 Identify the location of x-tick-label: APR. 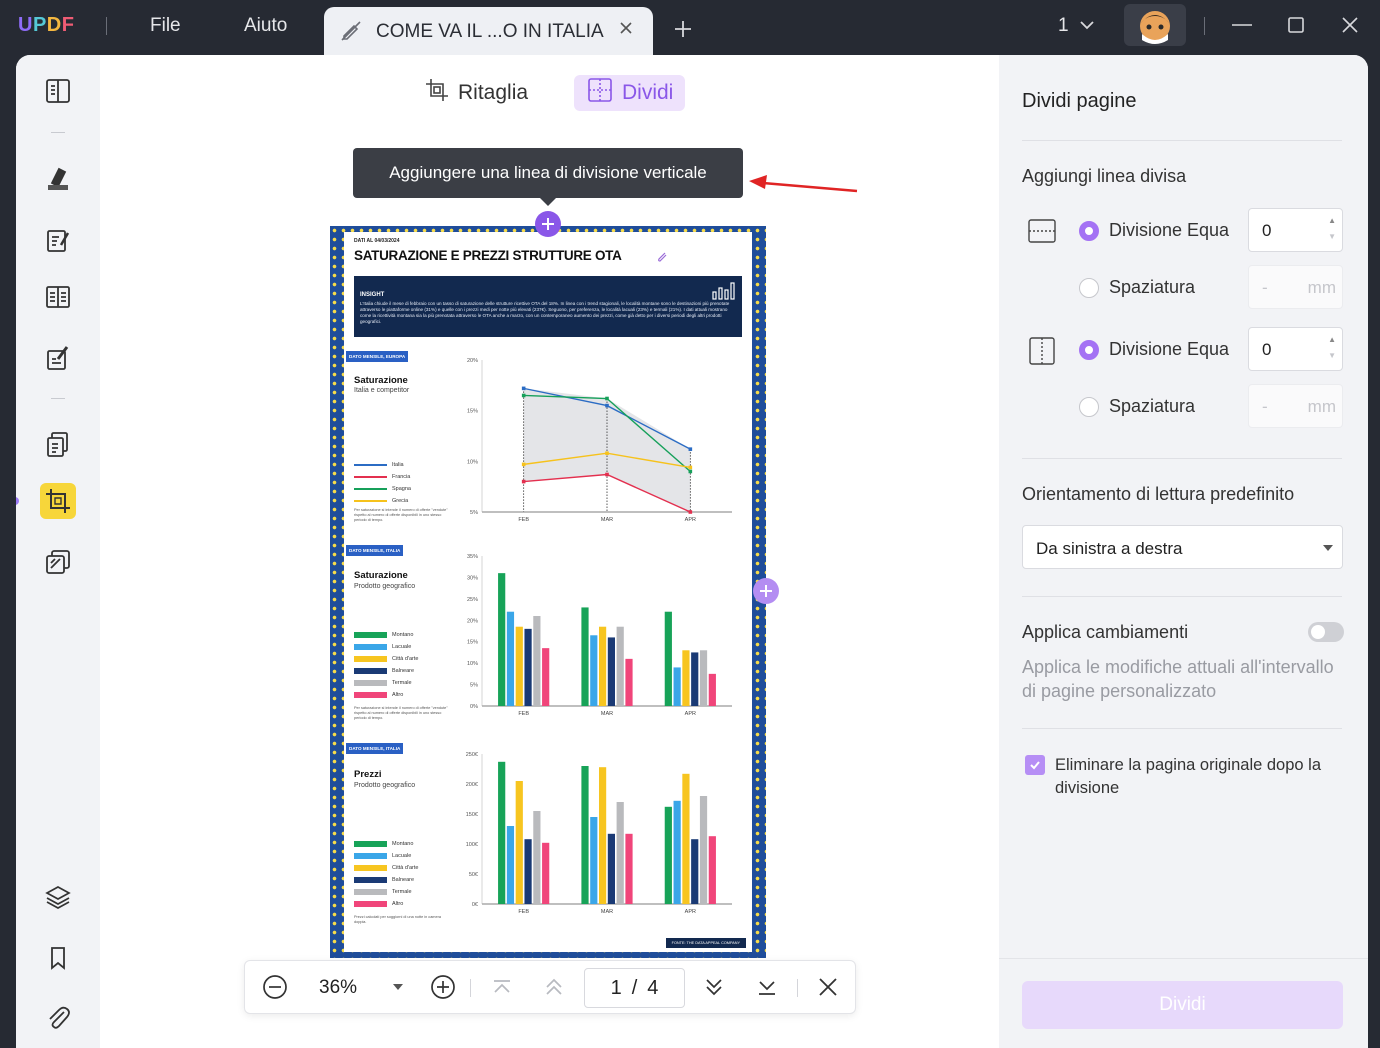
(690, 520).